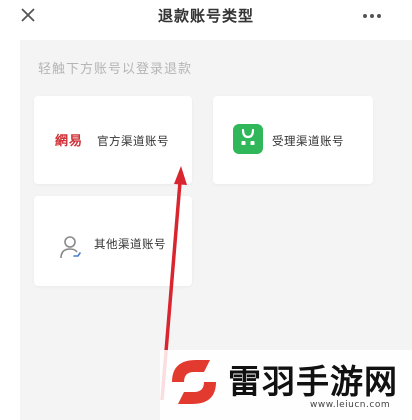 The width and height of the screenshot is (412, 420). I want to click on accept-channel-account-card: 受理渠道账号, so click(293, 140).